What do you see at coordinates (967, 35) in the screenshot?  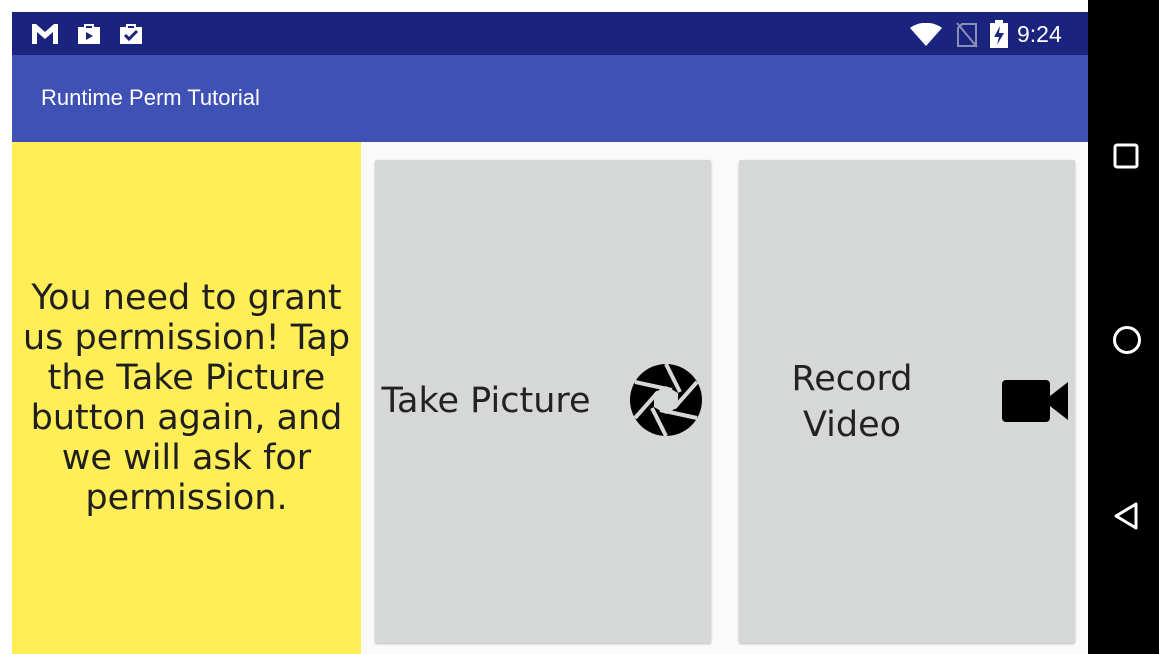 I see `no-sim-icon` at bounding box center [967, 35].